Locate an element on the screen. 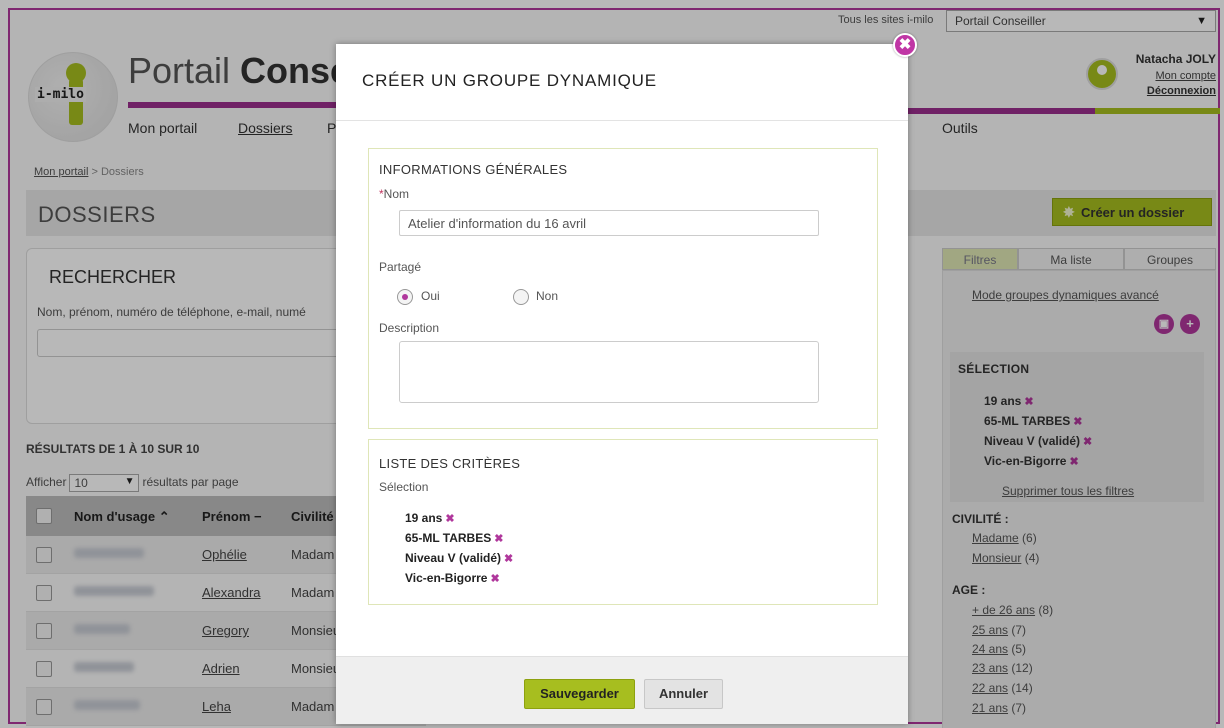  name-label-text: Nom is located at coordinates (396, 194).